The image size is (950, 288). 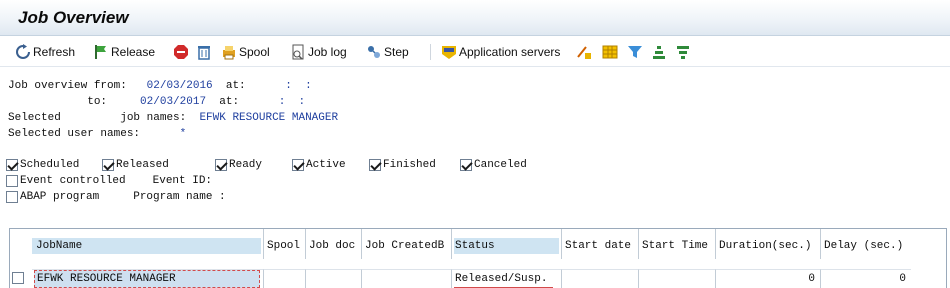 What do you see at coordinates (182, 181) in the screenshot?
I see `event-id-label: Event ID:` at bounding box center [182, 181].